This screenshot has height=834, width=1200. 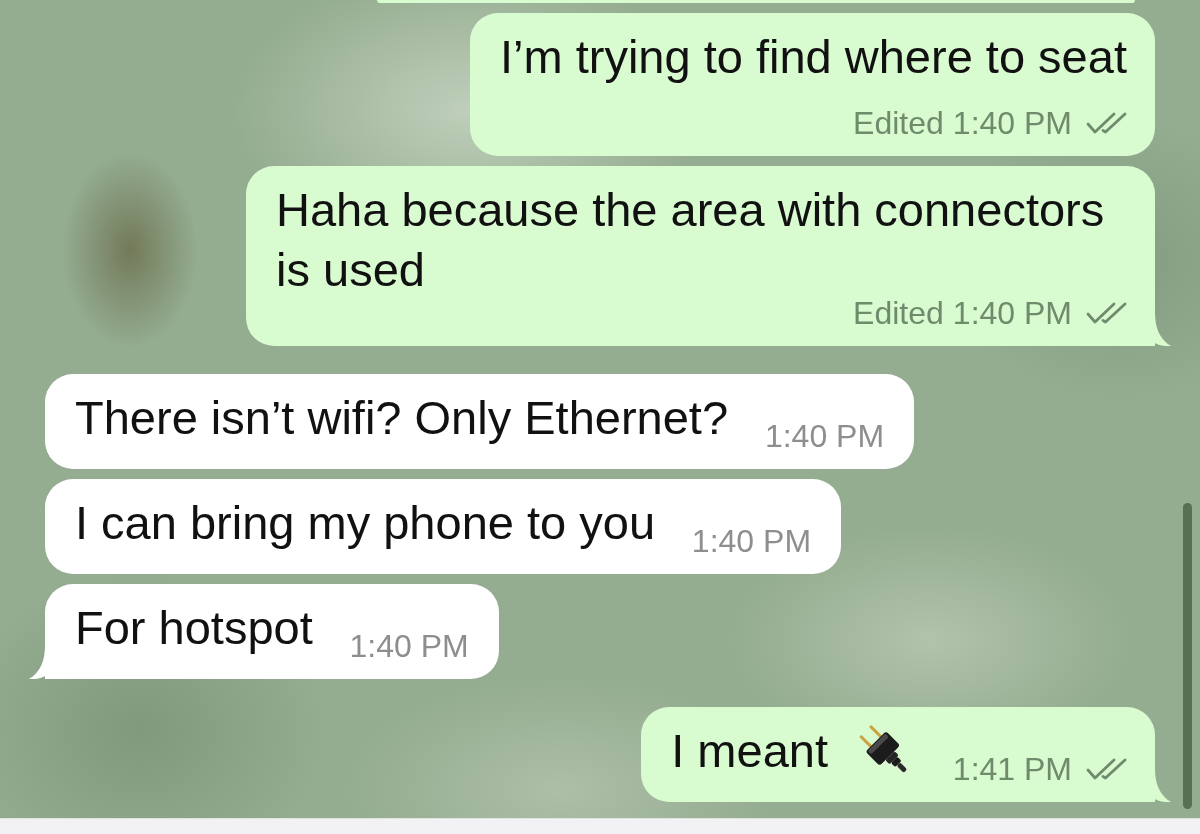 I want to click on message-text: Haha because the area with connectors is used, so click(x=690, y=239).